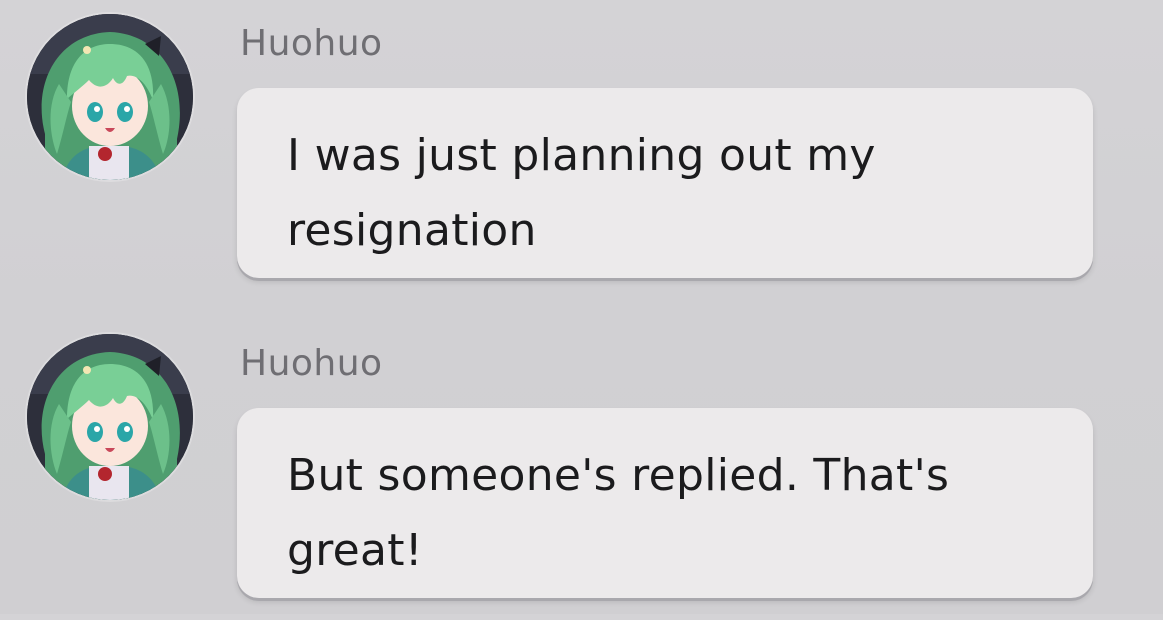 Image resolution: width=1163 pixels, height=620 pixels. What do you see at coordinates (581, 193) in the screenshot?
I see `message-text: I was just planning out my resignation` at bounding box center [581, 193].